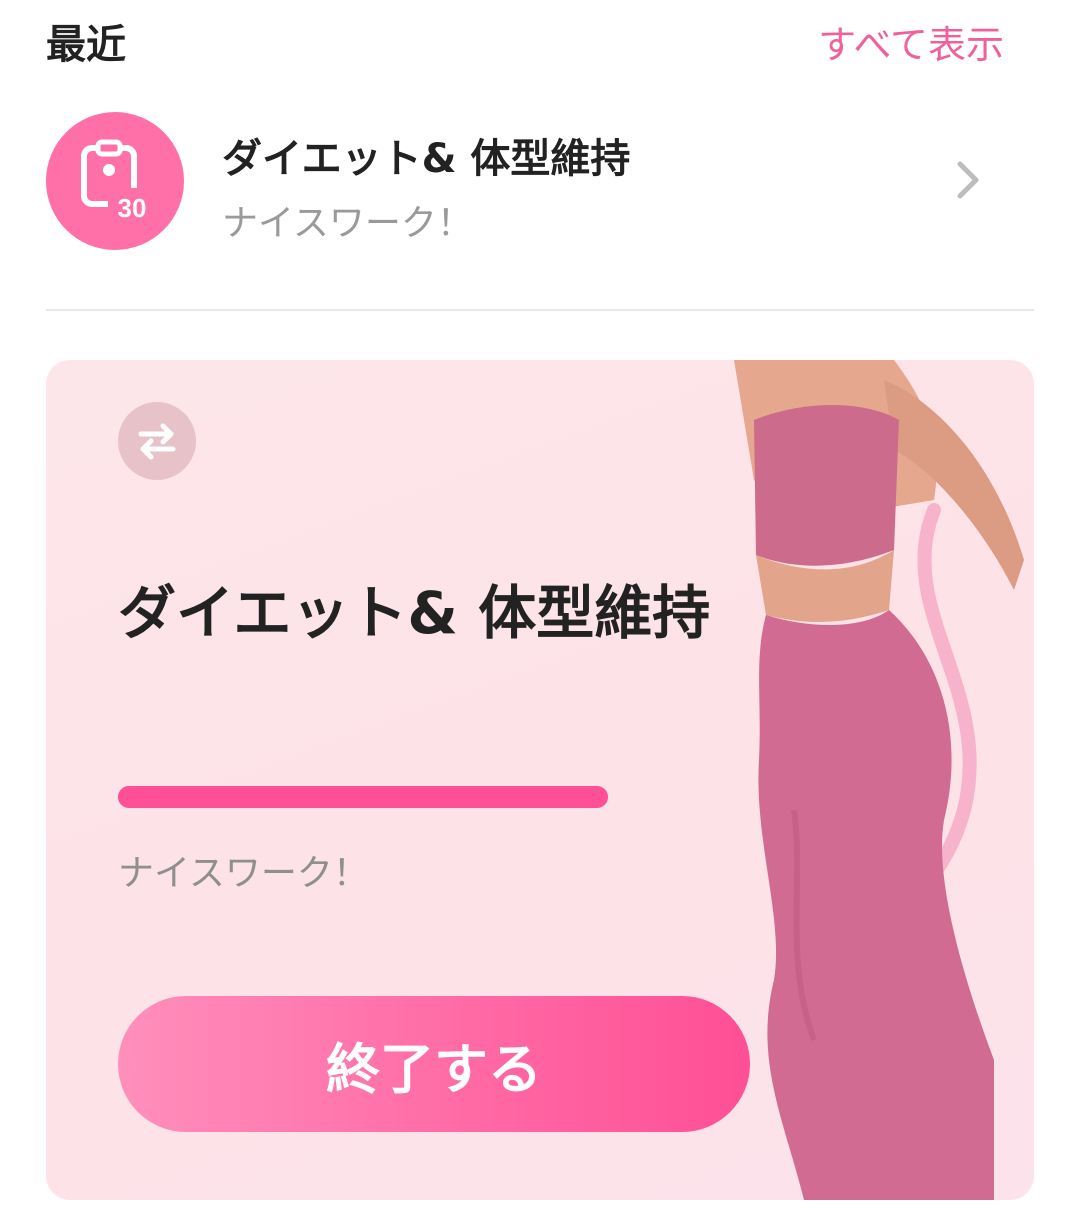 This screenshot has width=1080, height=1218. I want to click on finish-button: 終了する, so click(434, 1064).